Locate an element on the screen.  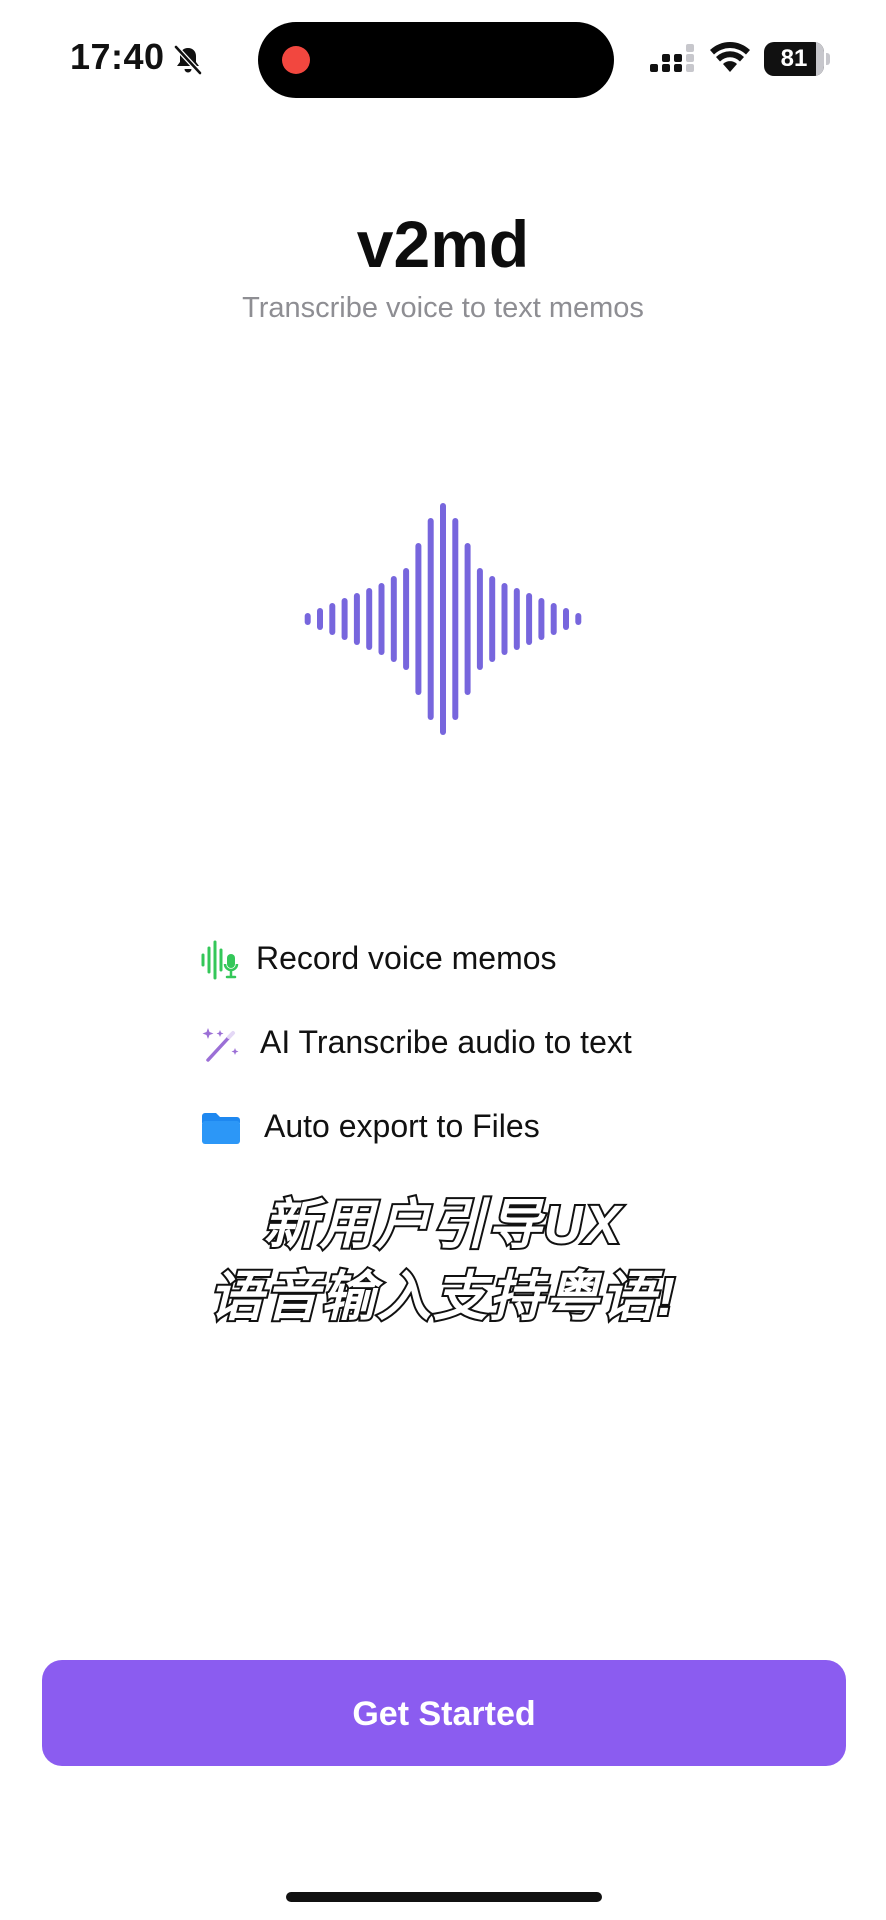
wifi-icon is located at coordinates (730, 57).